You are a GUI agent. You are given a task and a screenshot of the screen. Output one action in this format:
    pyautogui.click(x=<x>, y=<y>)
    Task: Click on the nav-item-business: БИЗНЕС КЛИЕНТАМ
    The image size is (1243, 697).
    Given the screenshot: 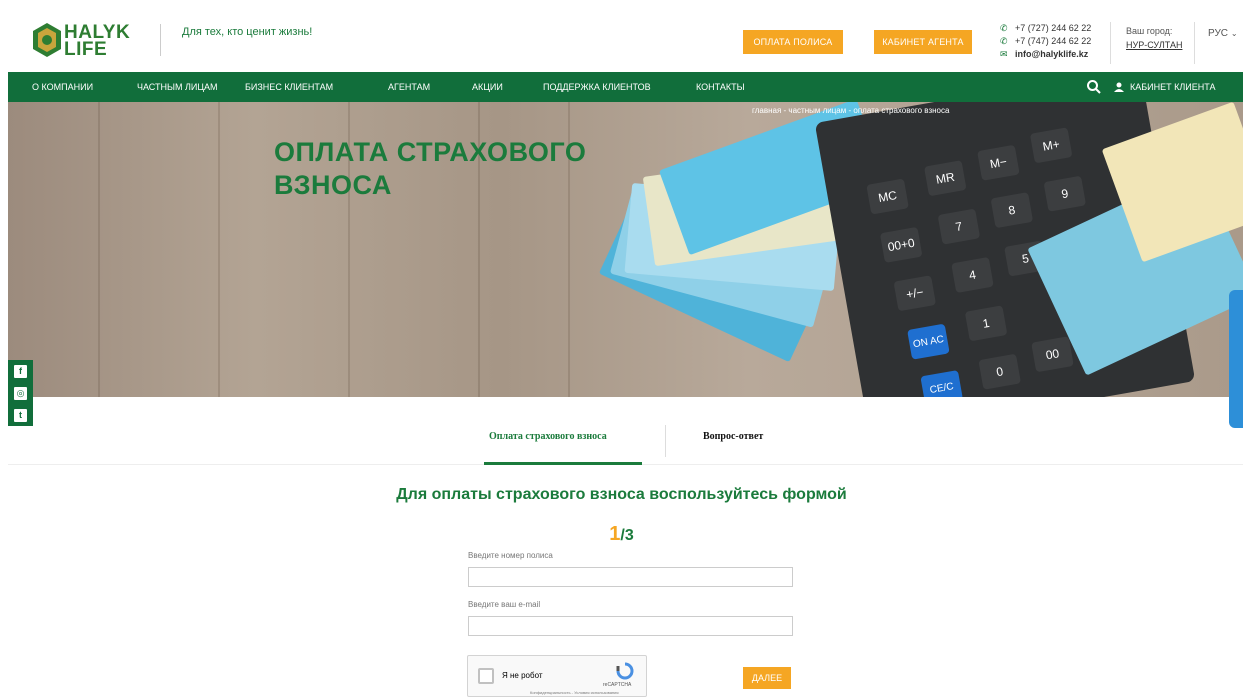 What is the action you would take?
    pyautogui.click(x=289, y=87)
    